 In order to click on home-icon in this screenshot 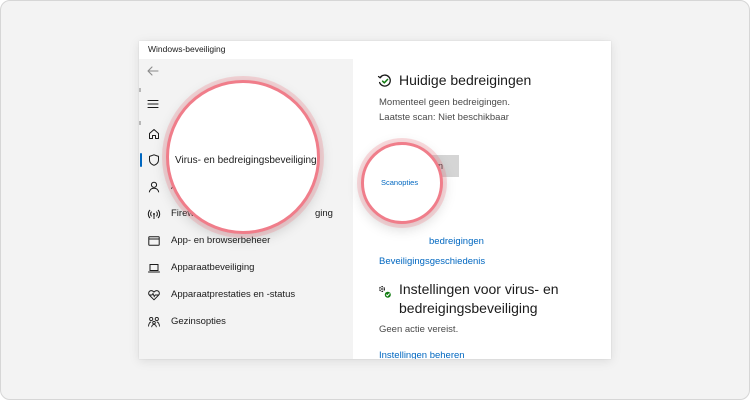, I will do `click(154, 134)`.